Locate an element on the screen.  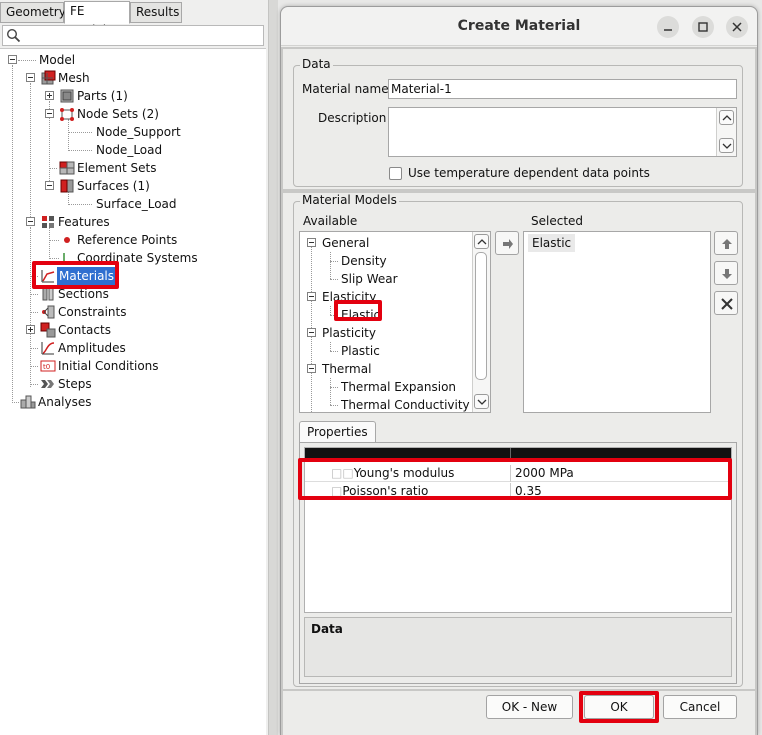
tree-search-input is located at coordinates (133, 35).